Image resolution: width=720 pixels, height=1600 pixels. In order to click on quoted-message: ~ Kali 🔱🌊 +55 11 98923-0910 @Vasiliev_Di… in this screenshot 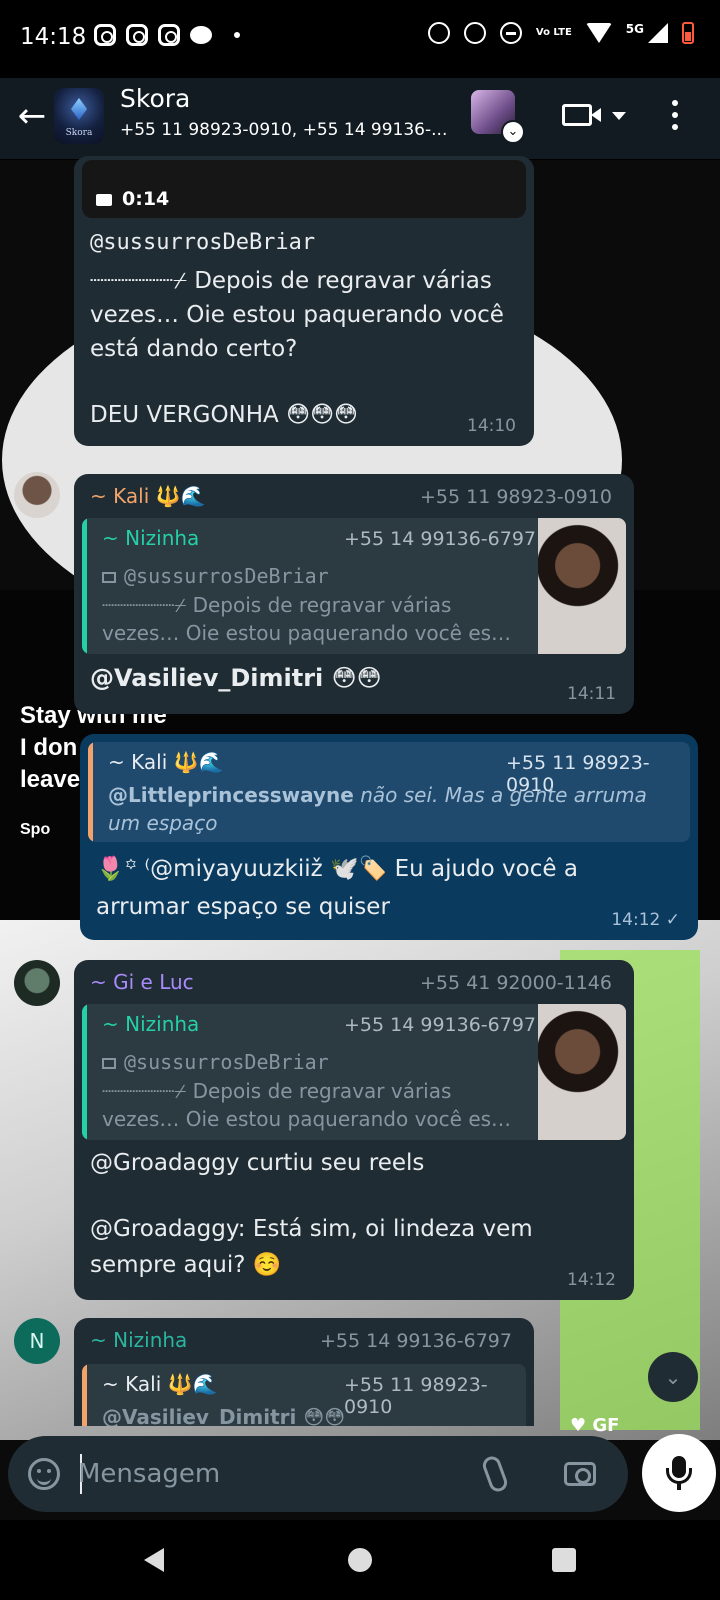, I will do `click(304, 1395)`.